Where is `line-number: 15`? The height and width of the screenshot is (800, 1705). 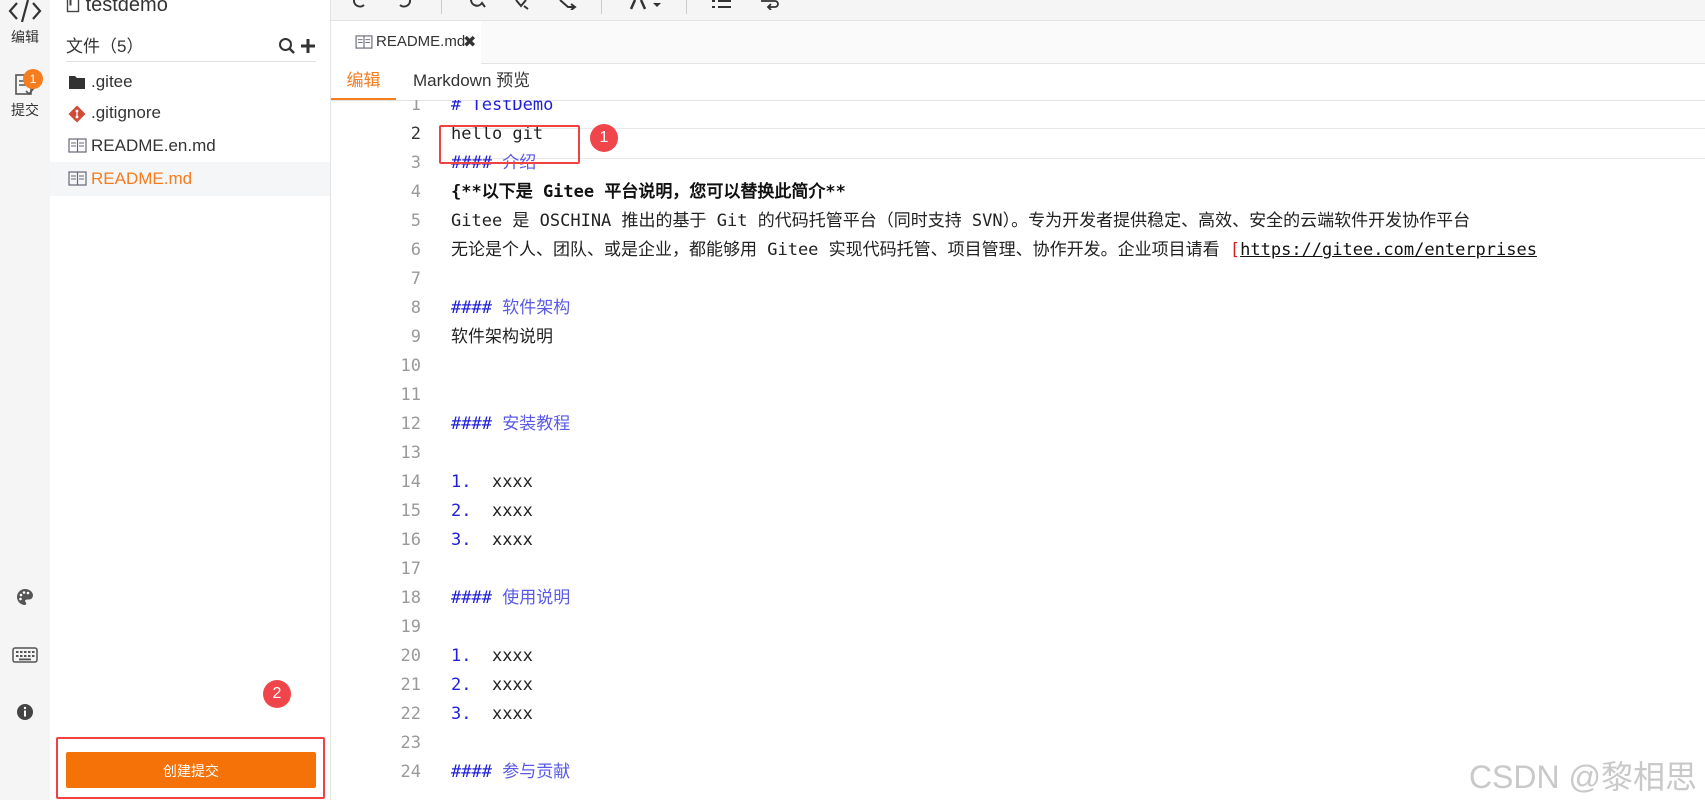 line-number: 15 is located at coordinates (410, 511).